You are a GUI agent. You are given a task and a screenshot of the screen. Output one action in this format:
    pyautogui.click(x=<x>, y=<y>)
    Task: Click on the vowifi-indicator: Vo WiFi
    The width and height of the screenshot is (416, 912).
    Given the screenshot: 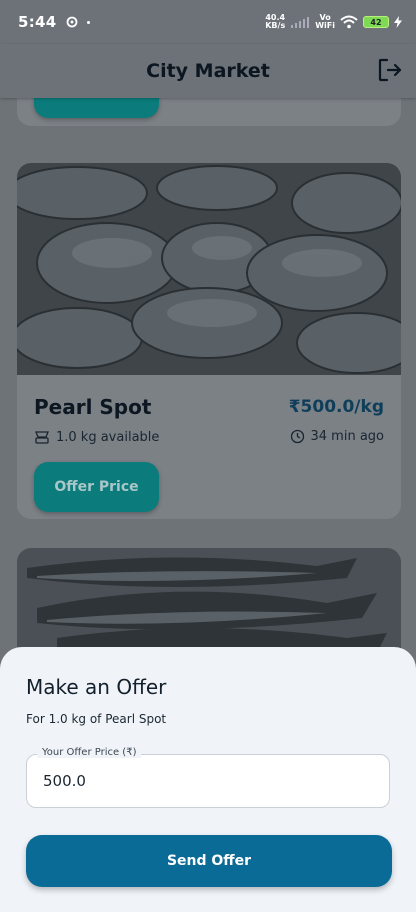 What is the action you would take?
    pyautogui.click(x=325, y=21)
    